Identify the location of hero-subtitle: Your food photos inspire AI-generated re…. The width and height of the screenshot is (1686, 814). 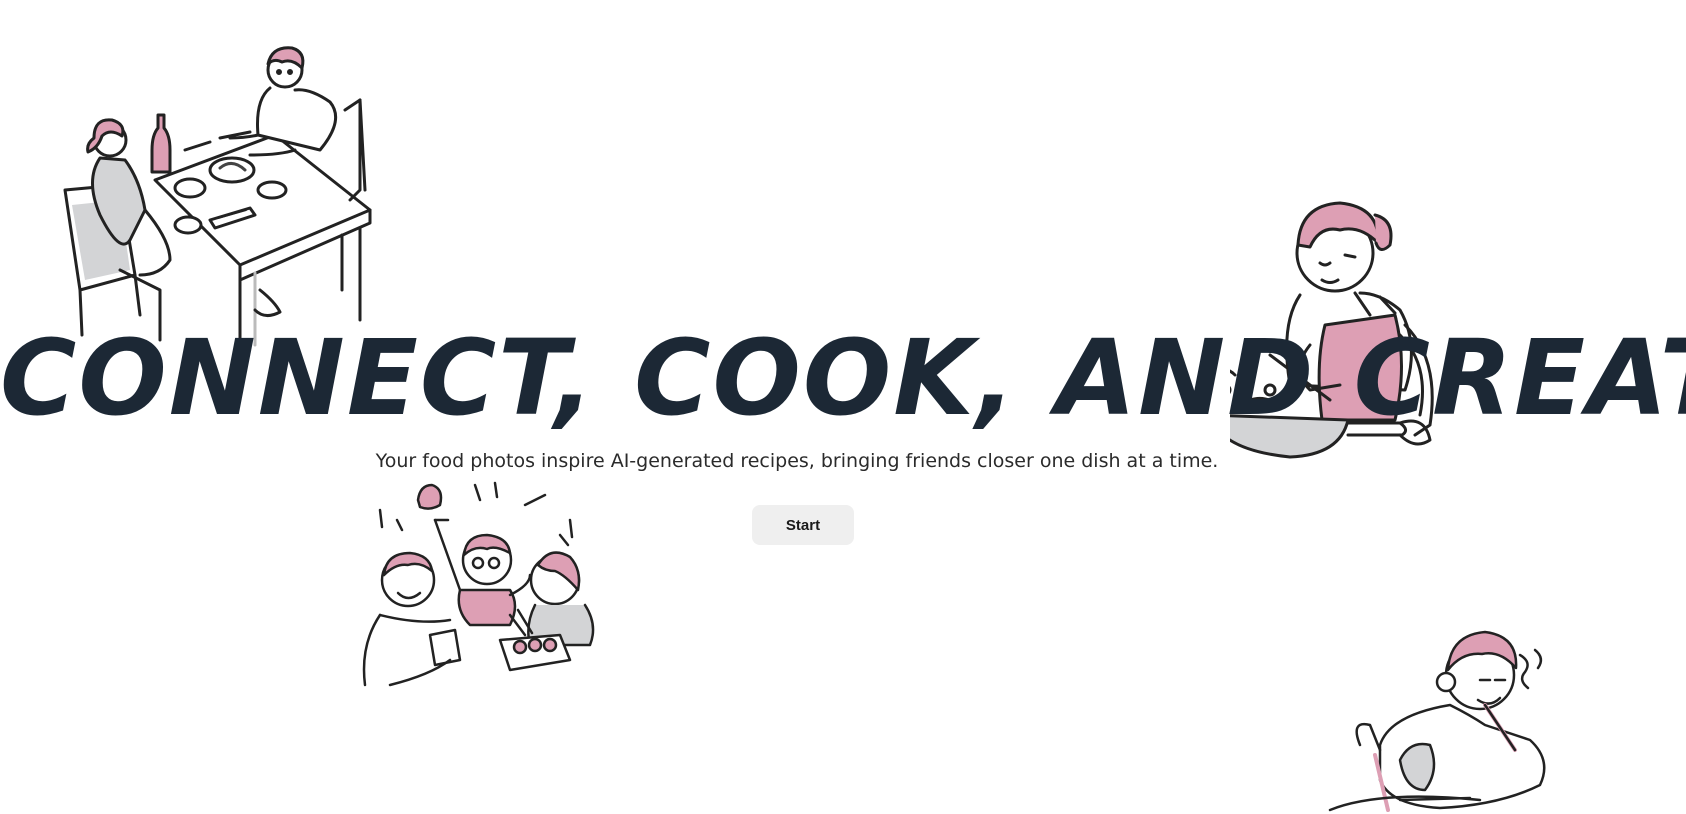
(797, 461).